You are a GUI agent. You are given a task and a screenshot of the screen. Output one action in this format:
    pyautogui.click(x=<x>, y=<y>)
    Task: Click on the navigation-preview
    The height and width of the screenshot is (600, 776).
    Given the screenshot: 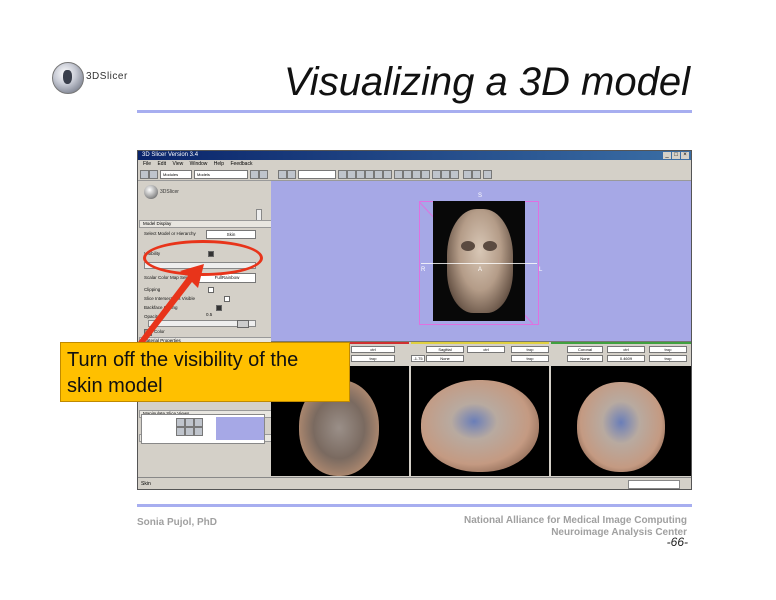 What is the action you would take?
    pyautogui.click(x=240, y=428)
    